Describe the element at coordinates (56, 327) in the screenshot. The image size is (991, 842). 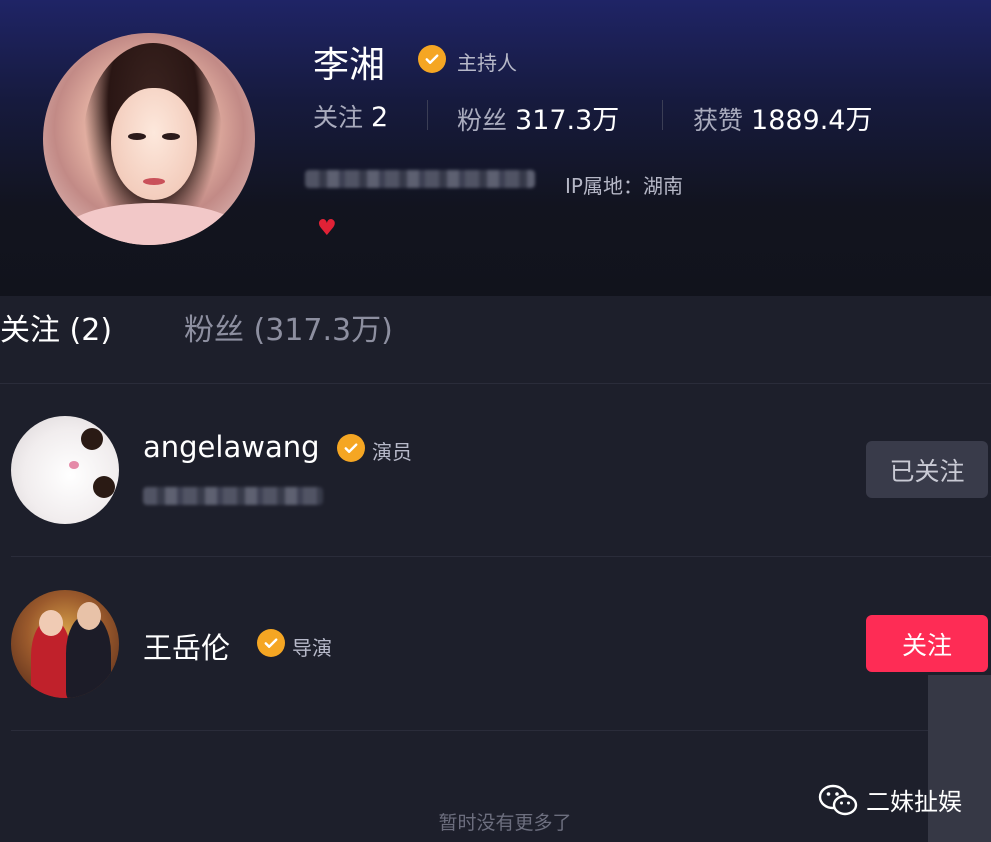
I see `tab-following: 关注 (2)` at that location.